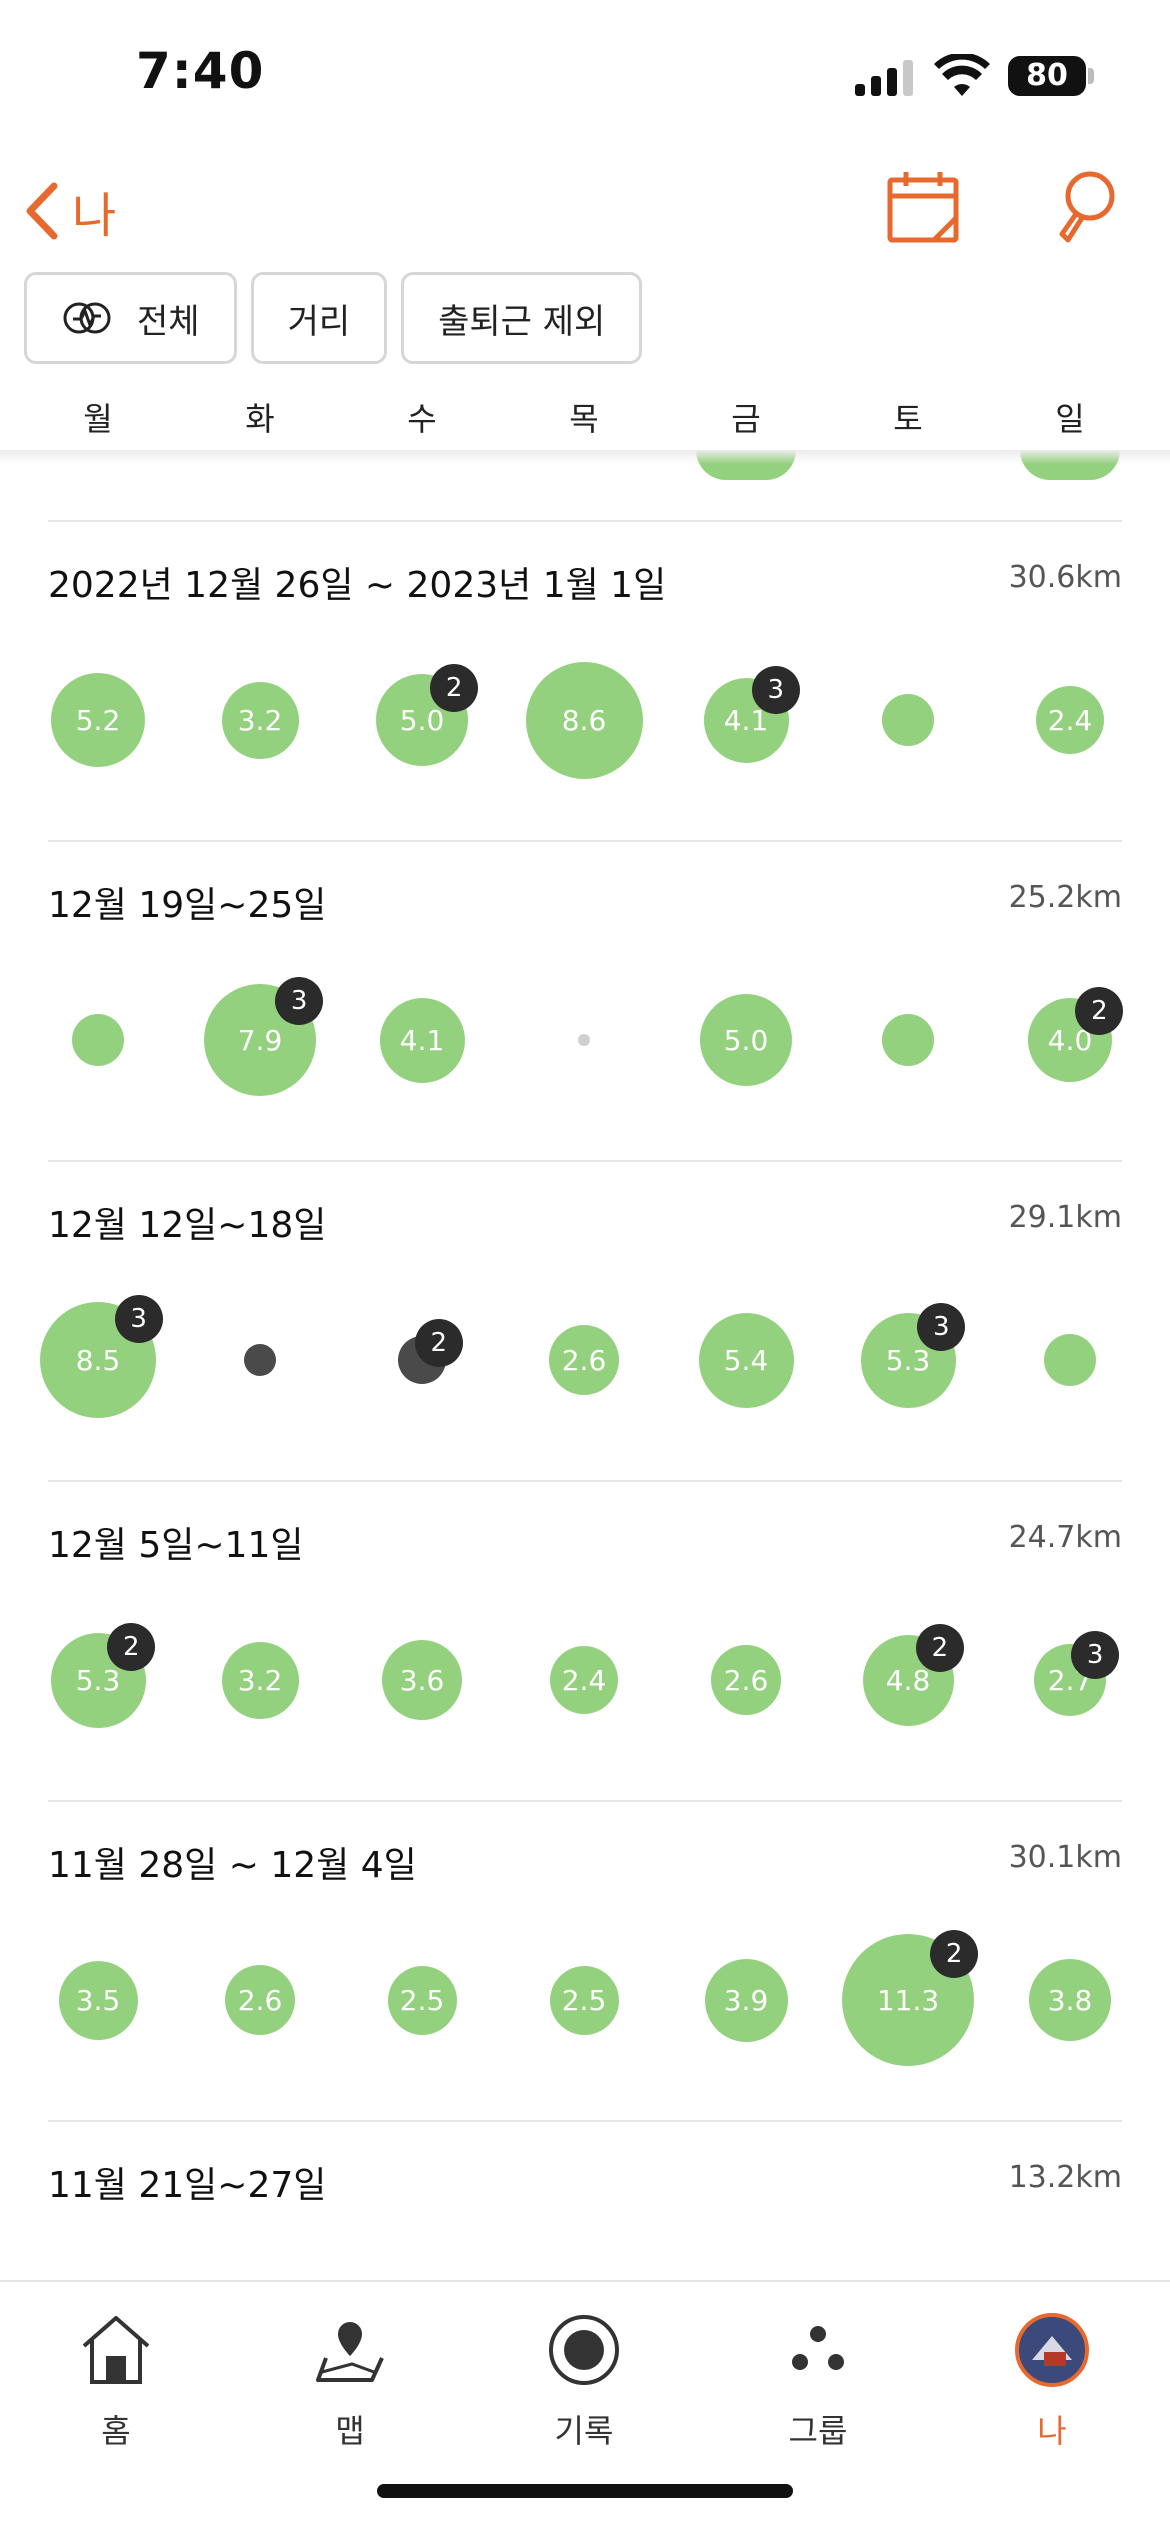 Image resolution: width=1170 pixels, height=2534 pixels. What do you see at coordinates (350, 2352) in the screenshot?
I see `map-icon` at bounding box center [350, 2352].